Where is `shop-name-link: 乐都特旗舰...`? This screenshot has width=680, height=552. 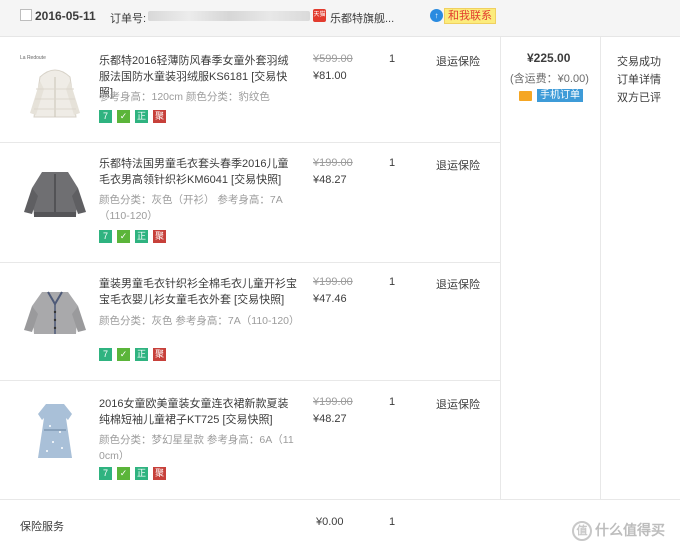
shop-name-link: 乐都特旗舰... is located at coordinates (362, 18).